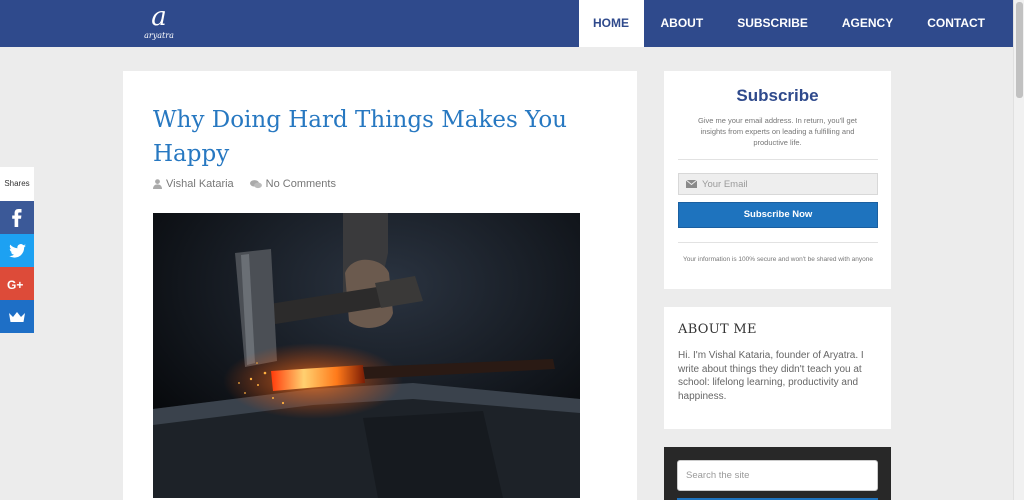 This screenshot has width=1024, height=500. Describe the element at coordinates (691, 184) in the screenshot. I see `envelope-icon` at that location.